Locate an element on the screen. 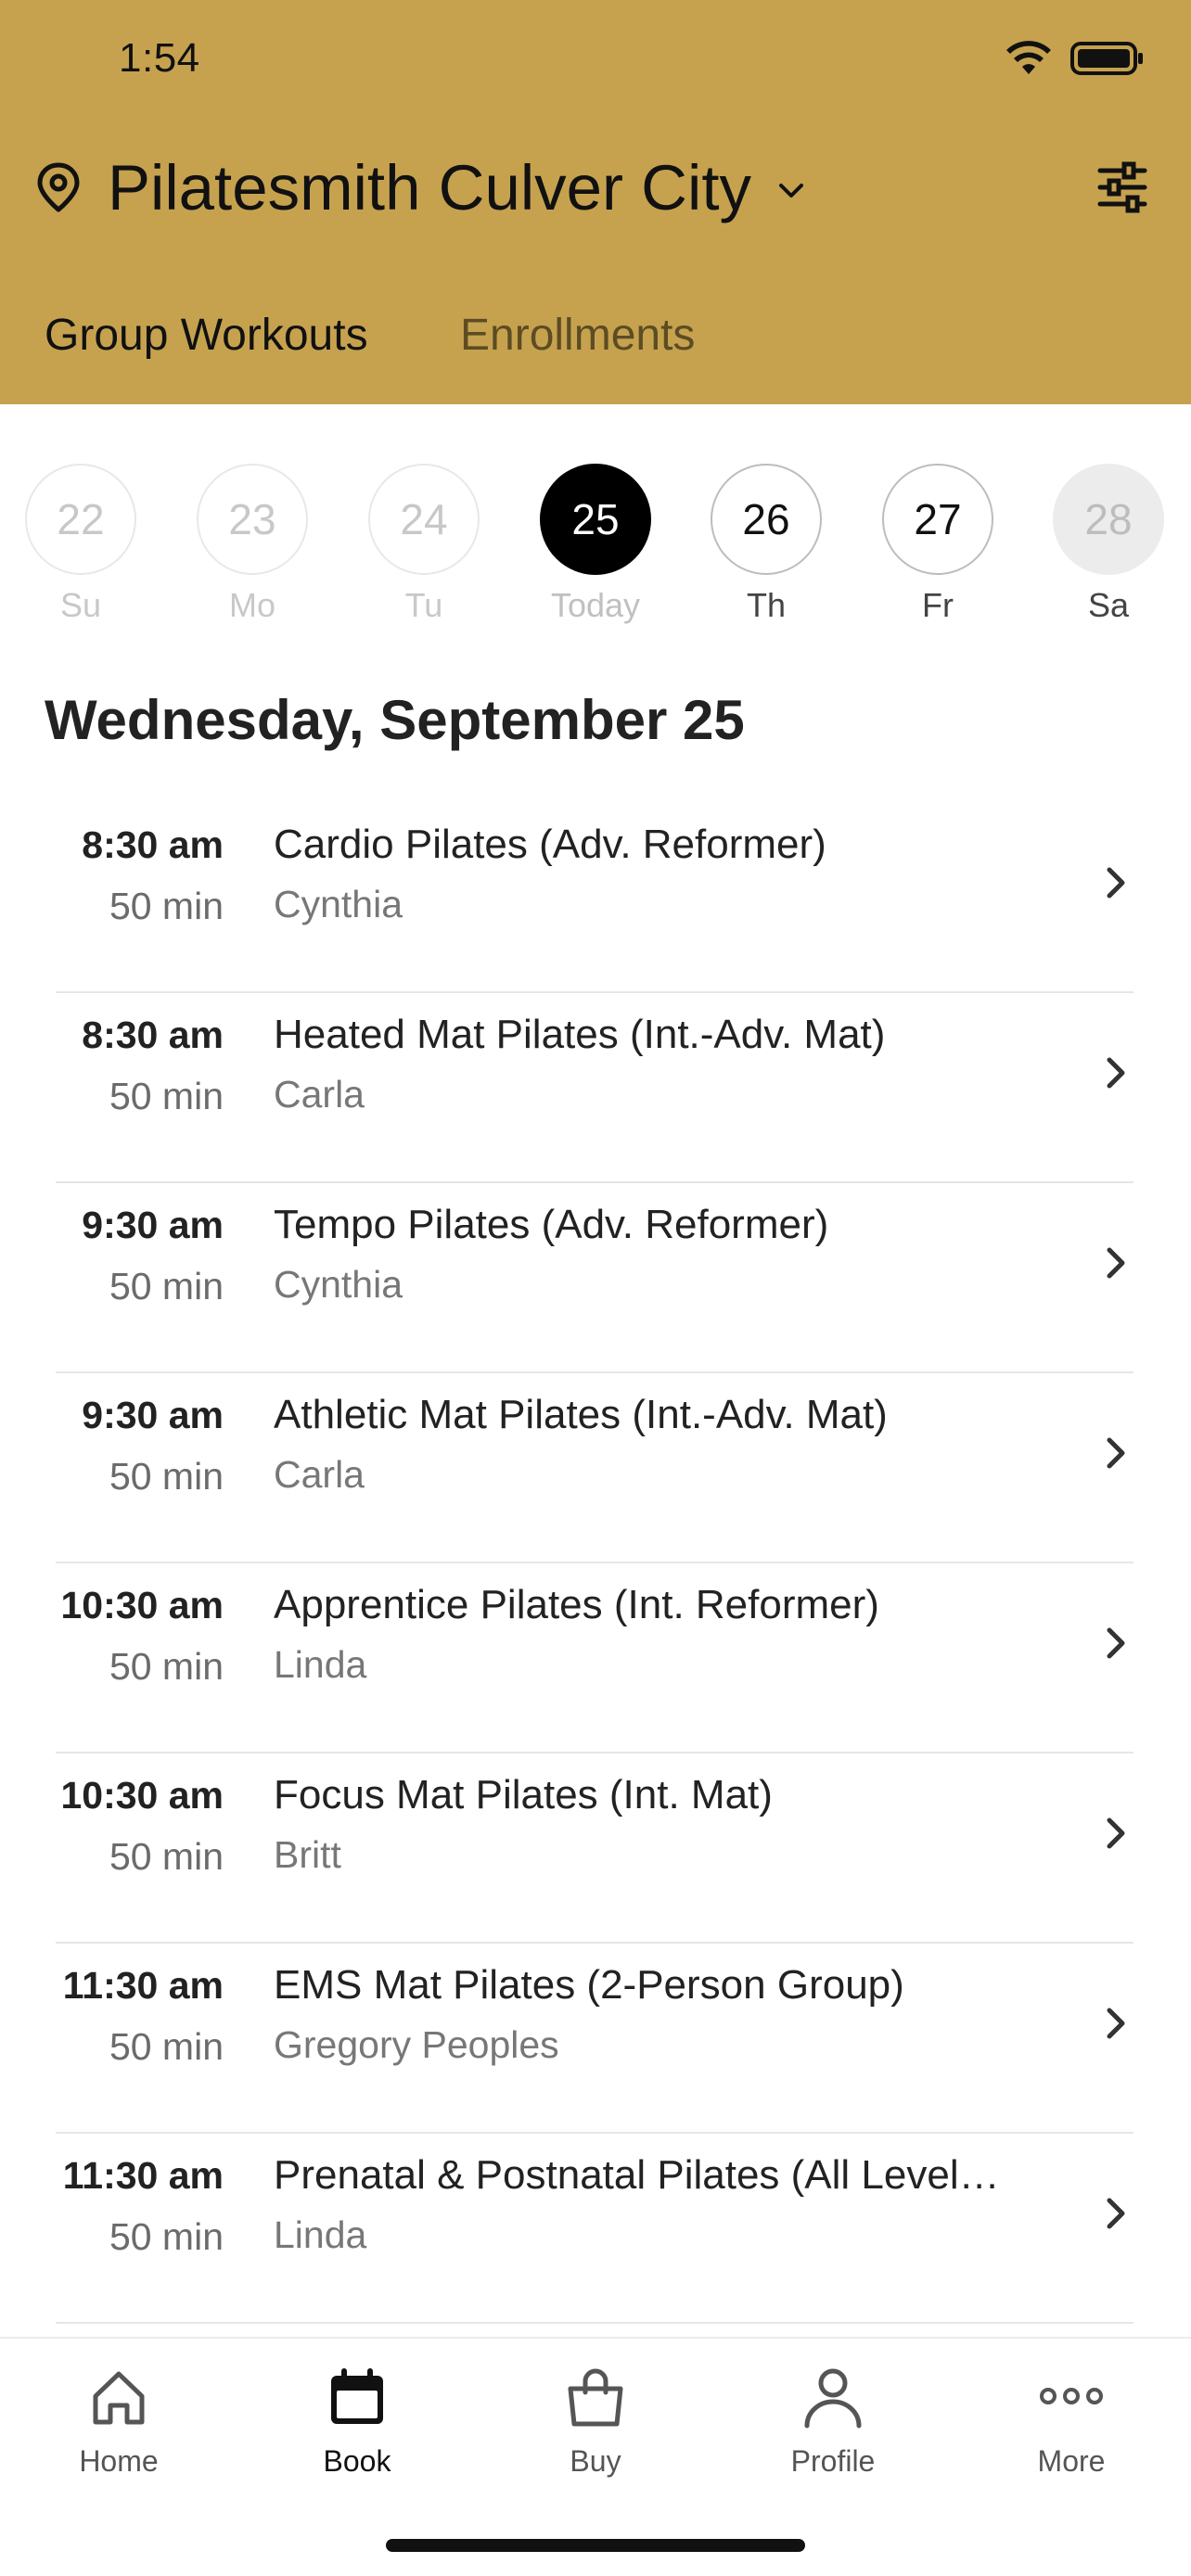  location-selector: Pilatesmith Culver City is located at coordinates (420, 187).